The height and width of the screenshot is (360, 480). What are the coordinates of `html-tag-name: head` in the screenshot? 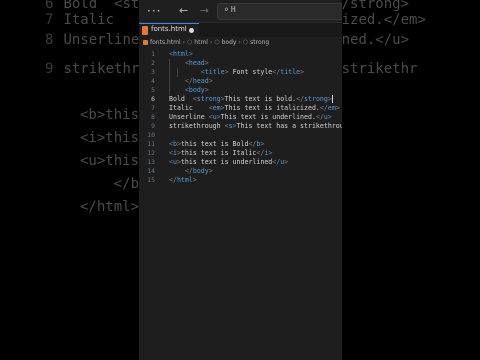 It's located at (200, 81).